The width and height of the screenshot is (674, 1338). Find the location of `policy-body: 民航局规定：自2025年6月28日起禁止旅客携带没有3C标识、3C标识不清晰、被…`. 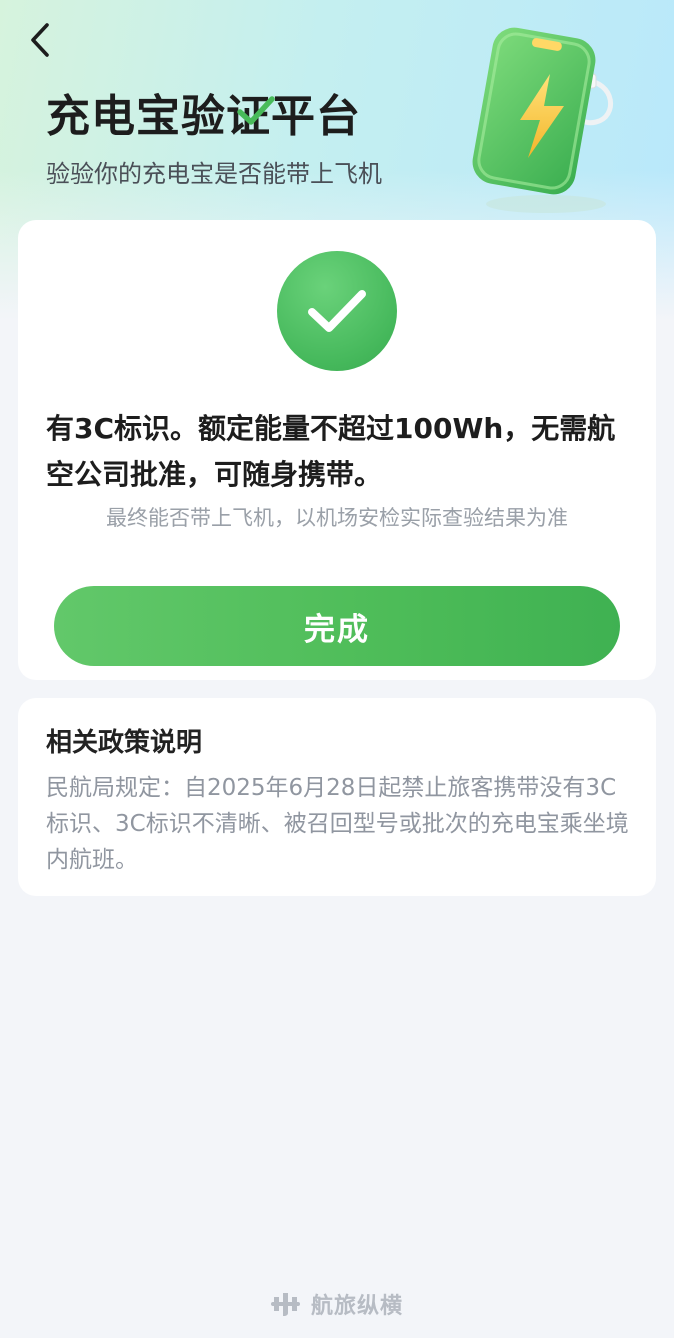

policy-body: 民航局规定：自2025年6月28日起禁止旅客携带没有3C标识、3C标识不清晰、被… is located at coordinates (337, 824).